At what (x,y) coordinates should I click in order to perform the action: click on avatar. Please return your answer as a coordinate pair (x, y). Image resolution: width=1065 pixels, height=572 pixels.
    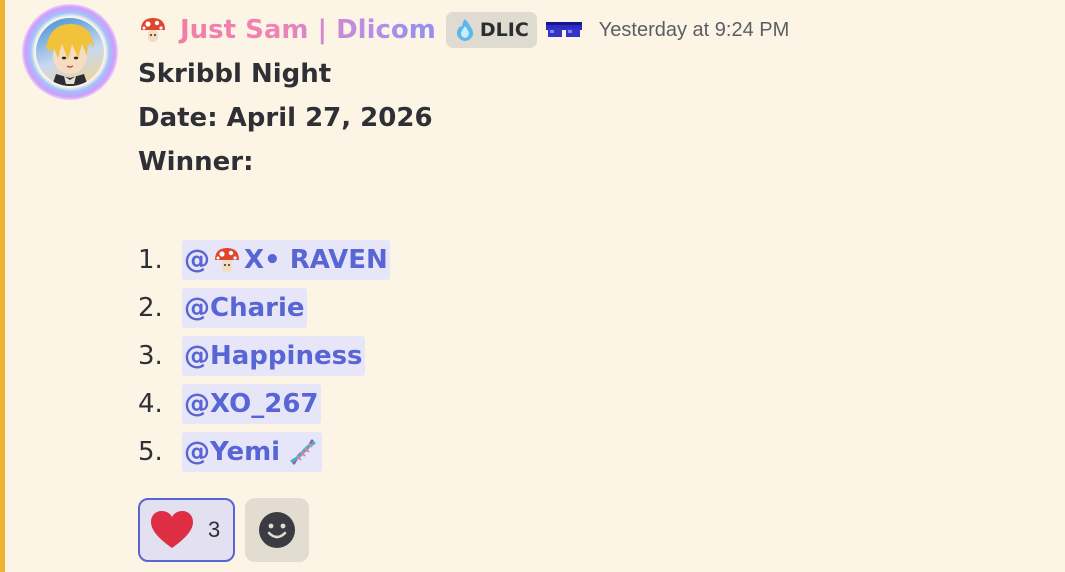
    Looking at the image, I should click on (70, 52).